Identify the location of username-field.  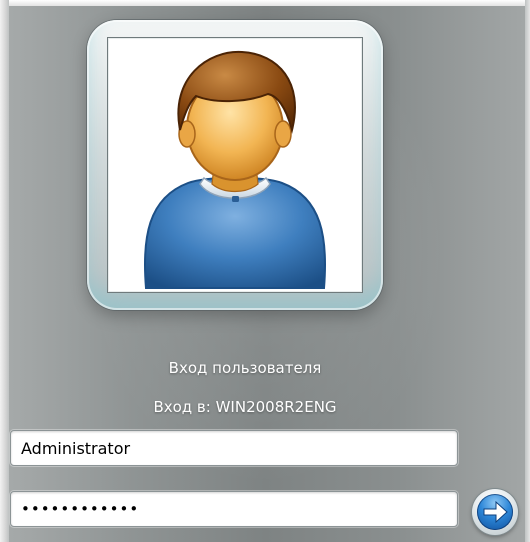
(234, 448).